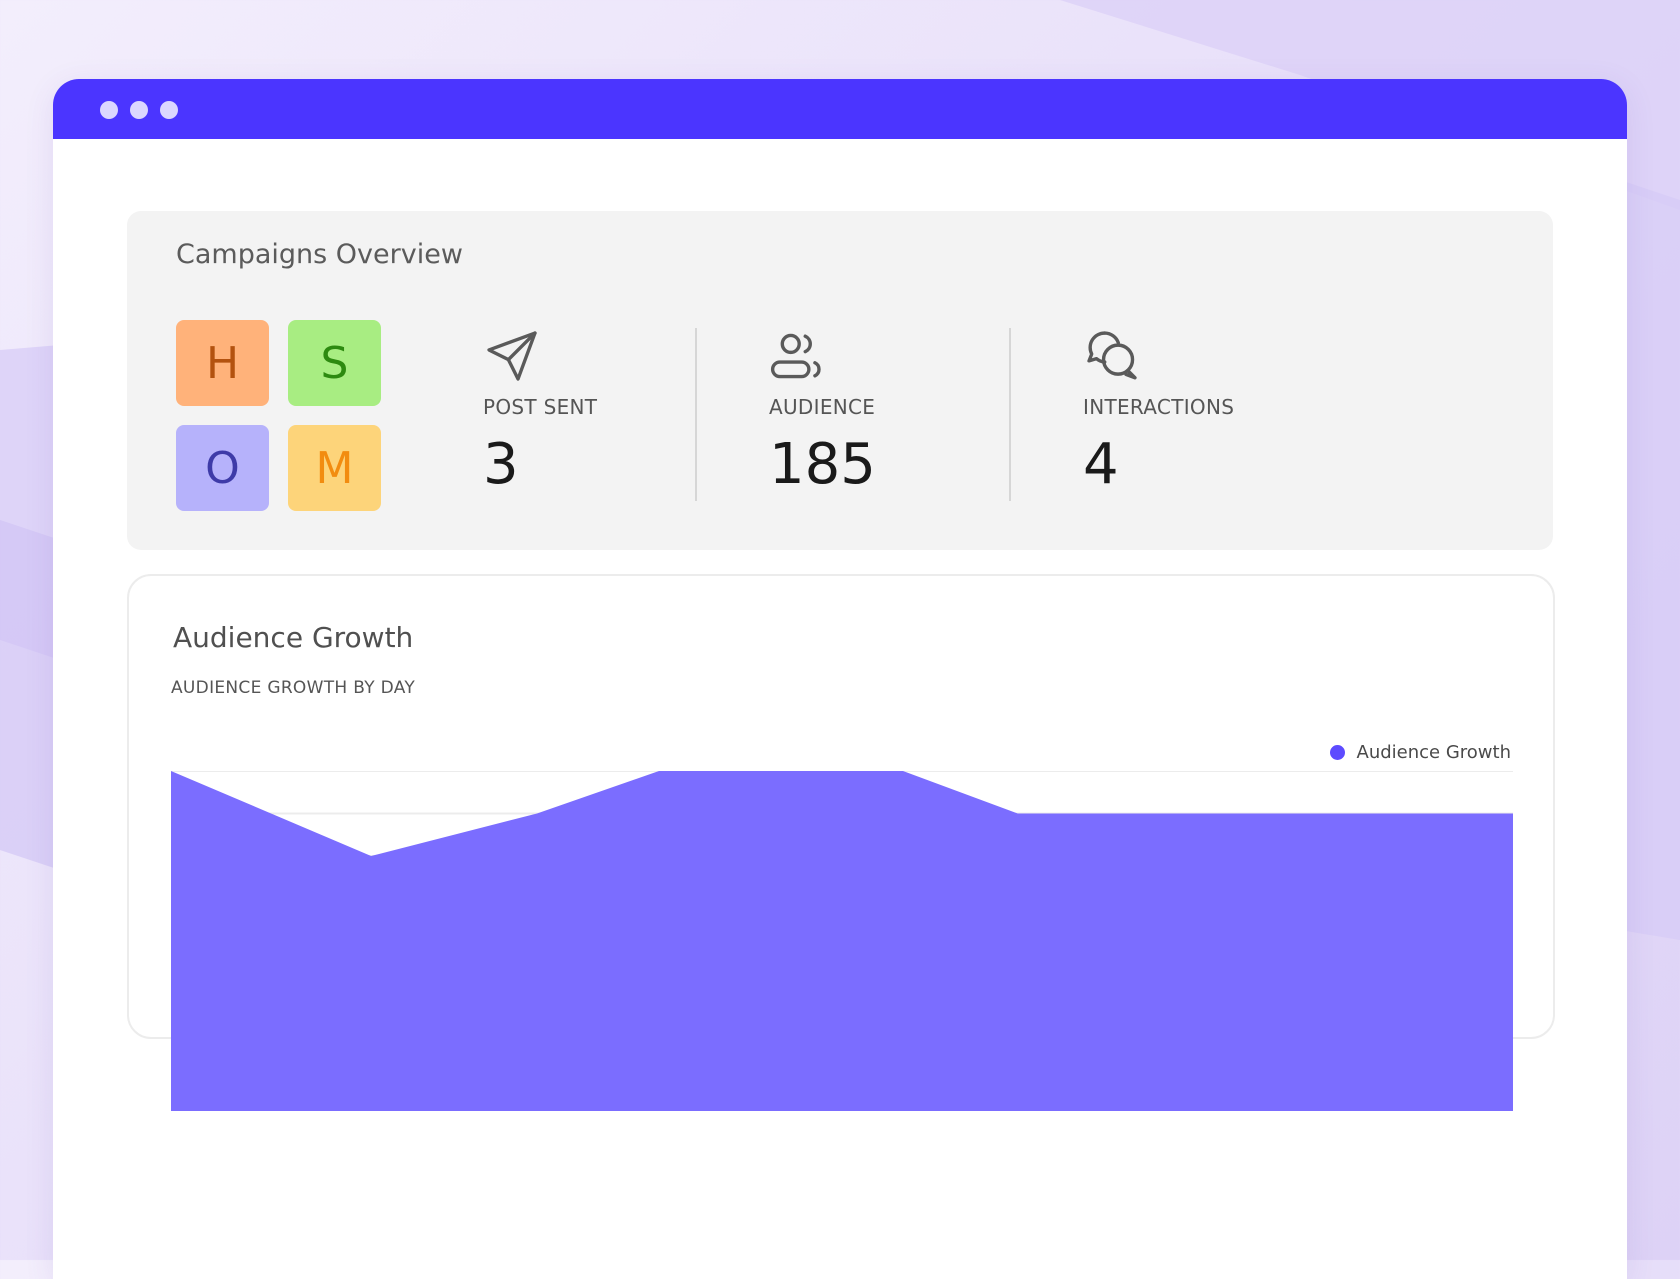  What do you see at coordinates (1101, 464) in the screenshot?
I see `stat-value: 4` at bounding box center [1101, 464].